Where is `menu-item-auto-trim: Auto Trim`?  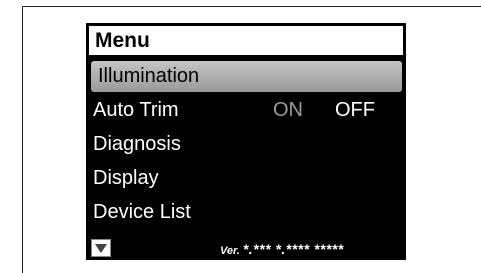
menu-item-auto-trim: Auto Trim is located at coordinates (136, 110).